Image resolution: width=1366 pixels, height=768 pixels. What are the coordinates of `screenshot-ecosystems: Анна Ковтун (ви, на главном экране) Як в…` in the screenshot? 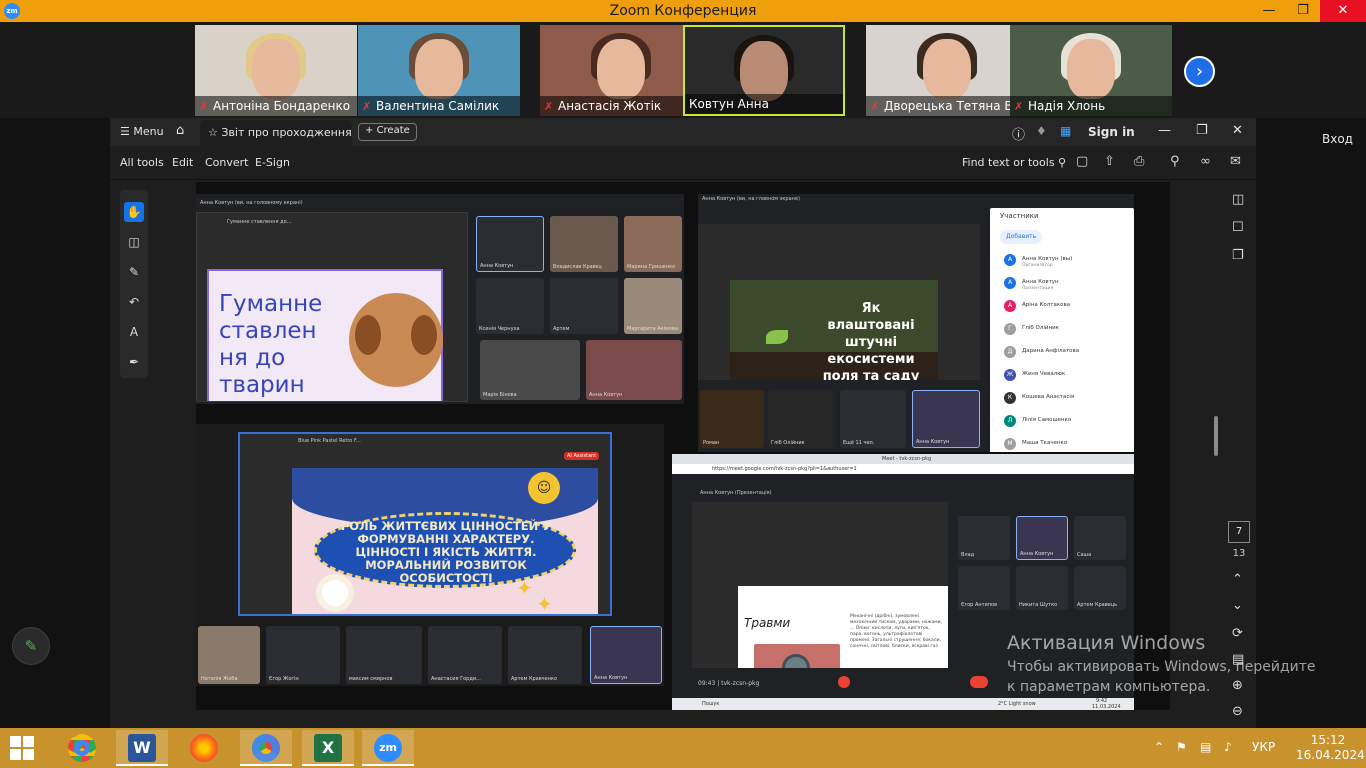 It's located at (916, 323).